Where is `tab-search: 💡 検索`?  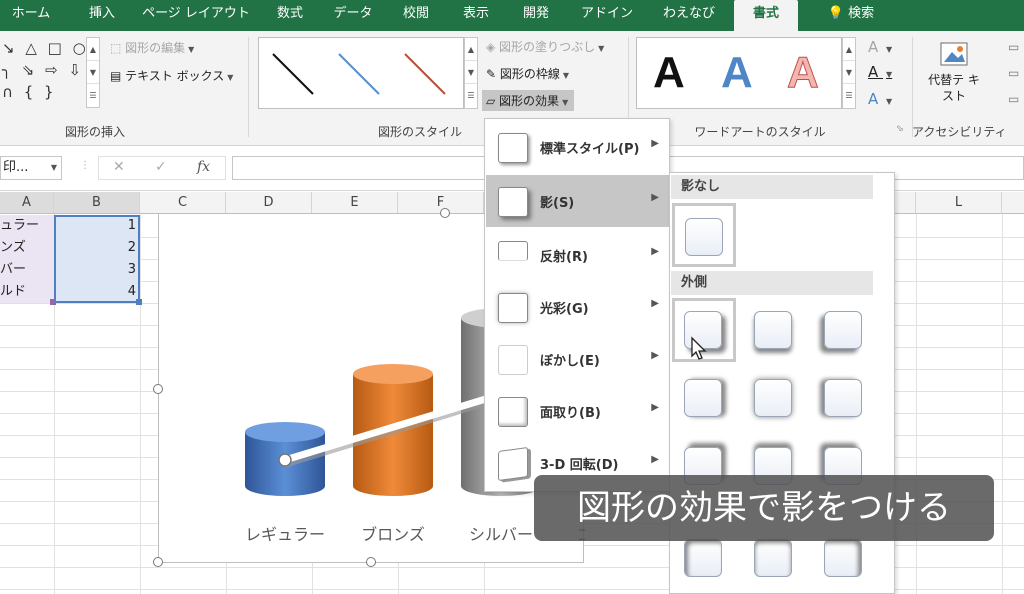 tab-search: 💡 検索 is located at coordinates (851, 15).